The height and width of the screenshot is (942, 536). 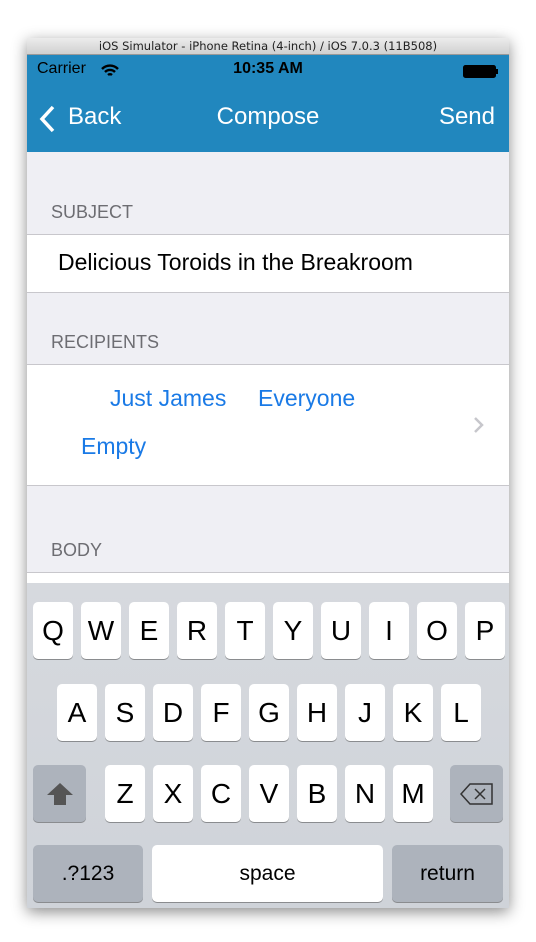 I want to click on key-m: M, so click(x=413, y=793).